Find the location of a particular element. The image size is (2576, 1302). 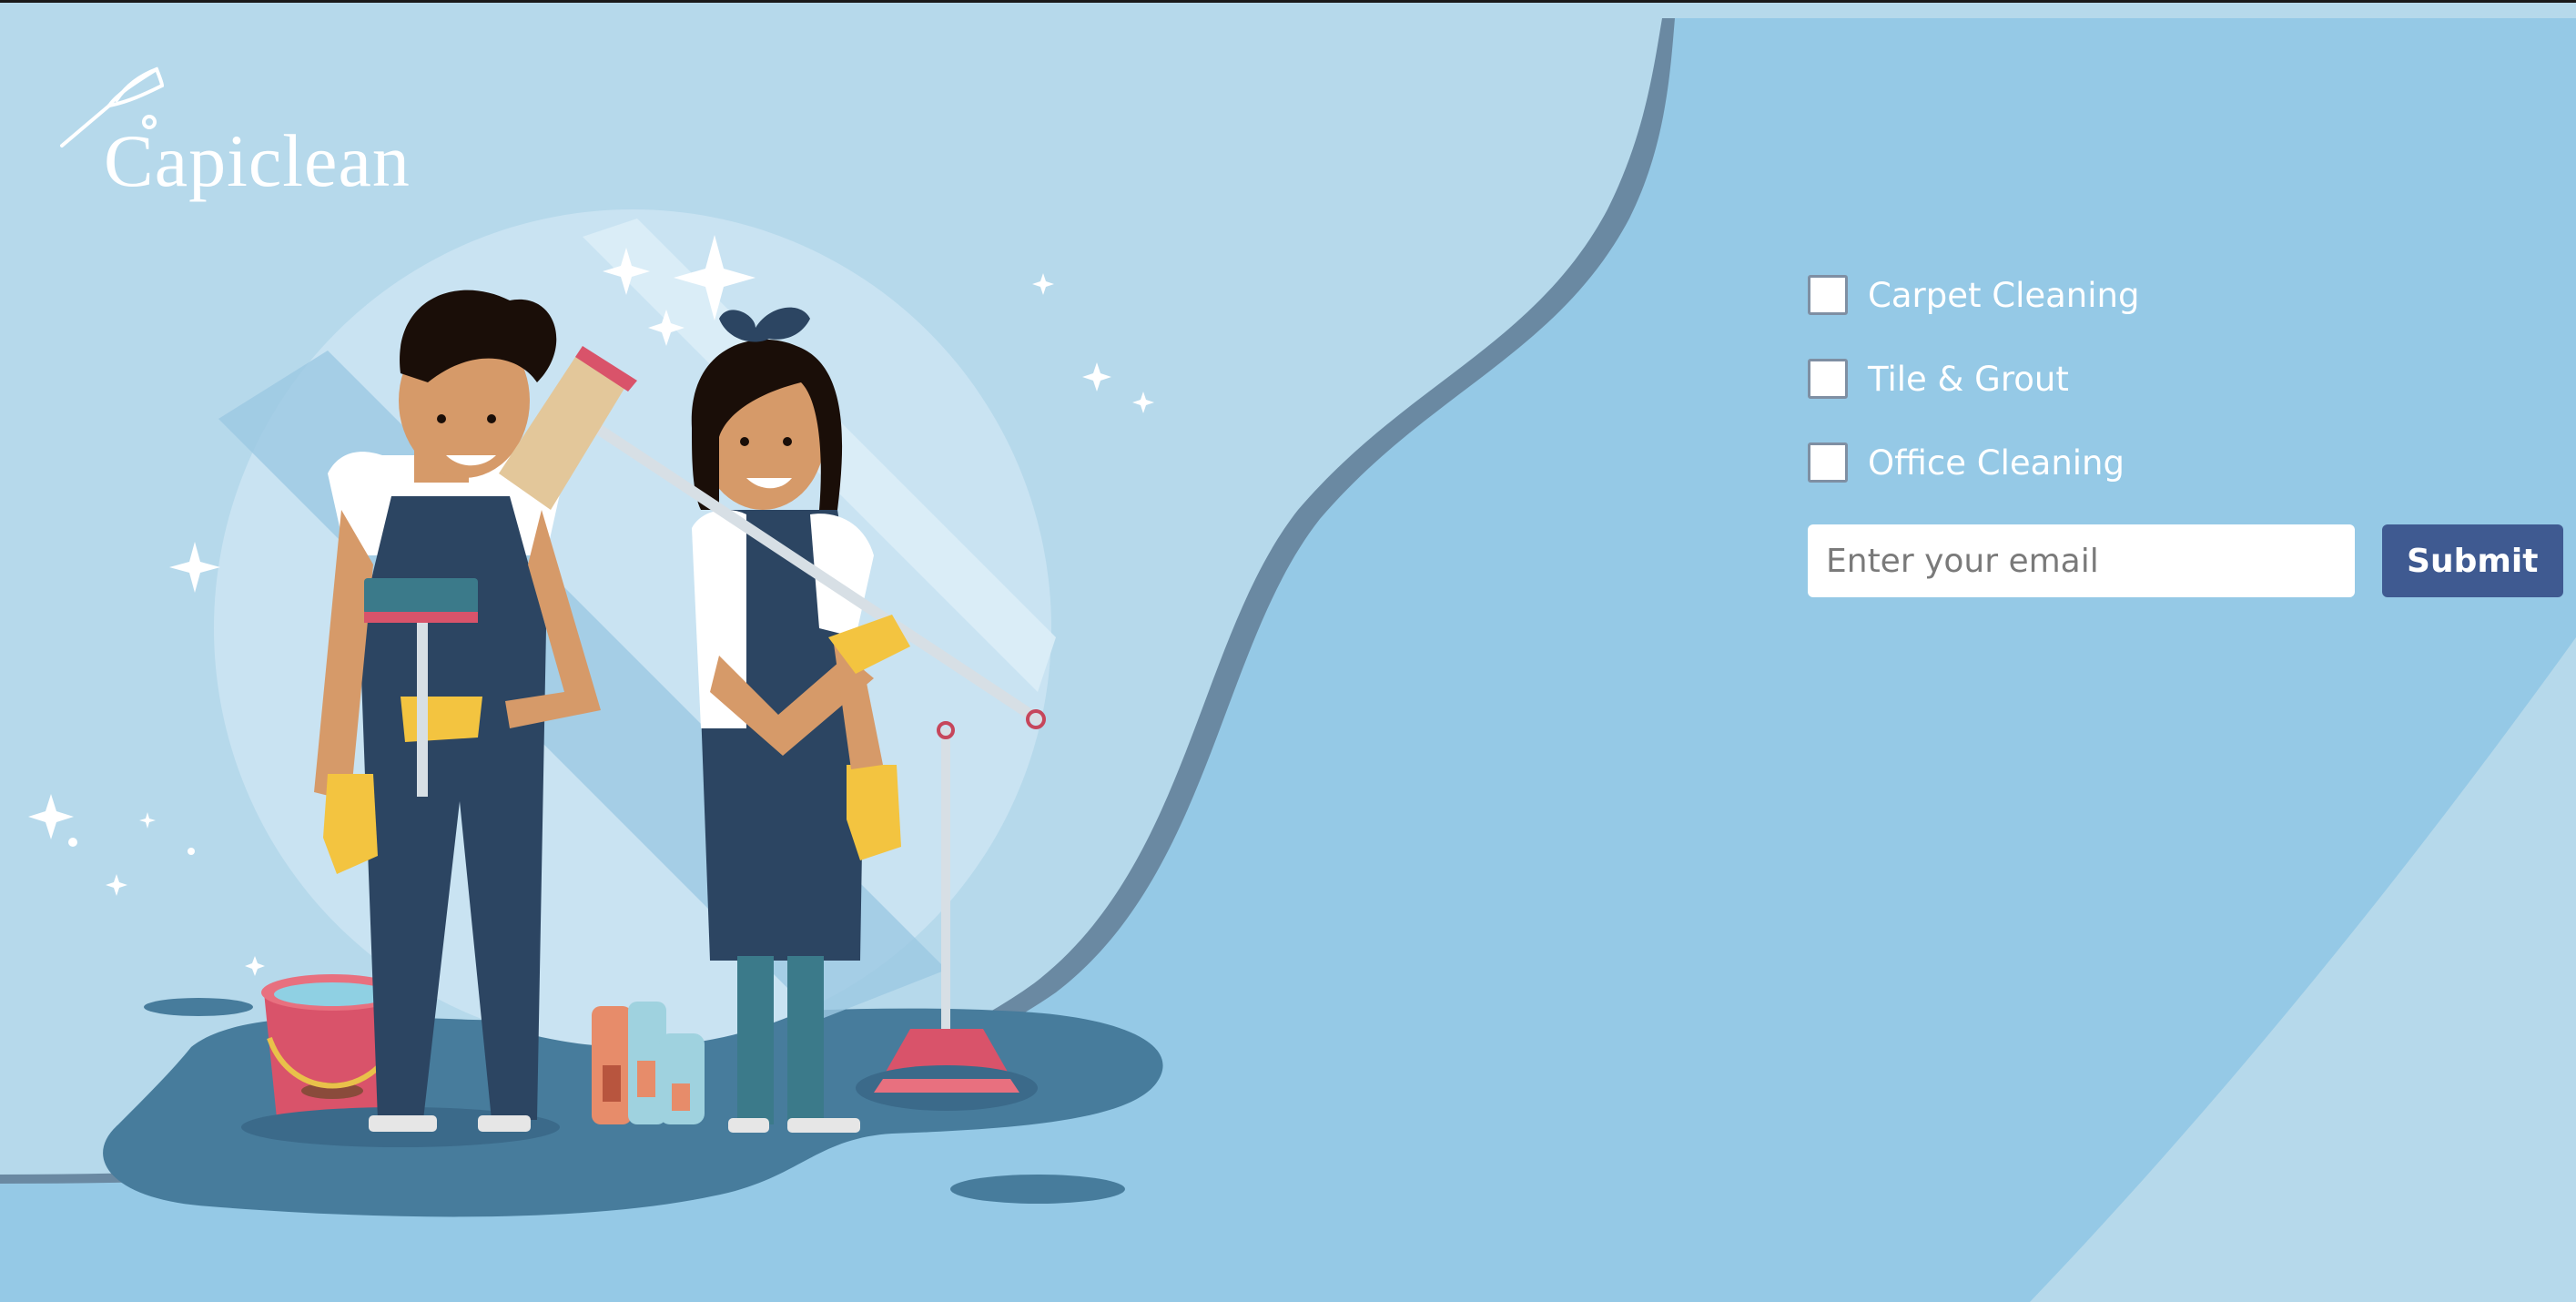

email-input is located at coordinates (2081, 560).